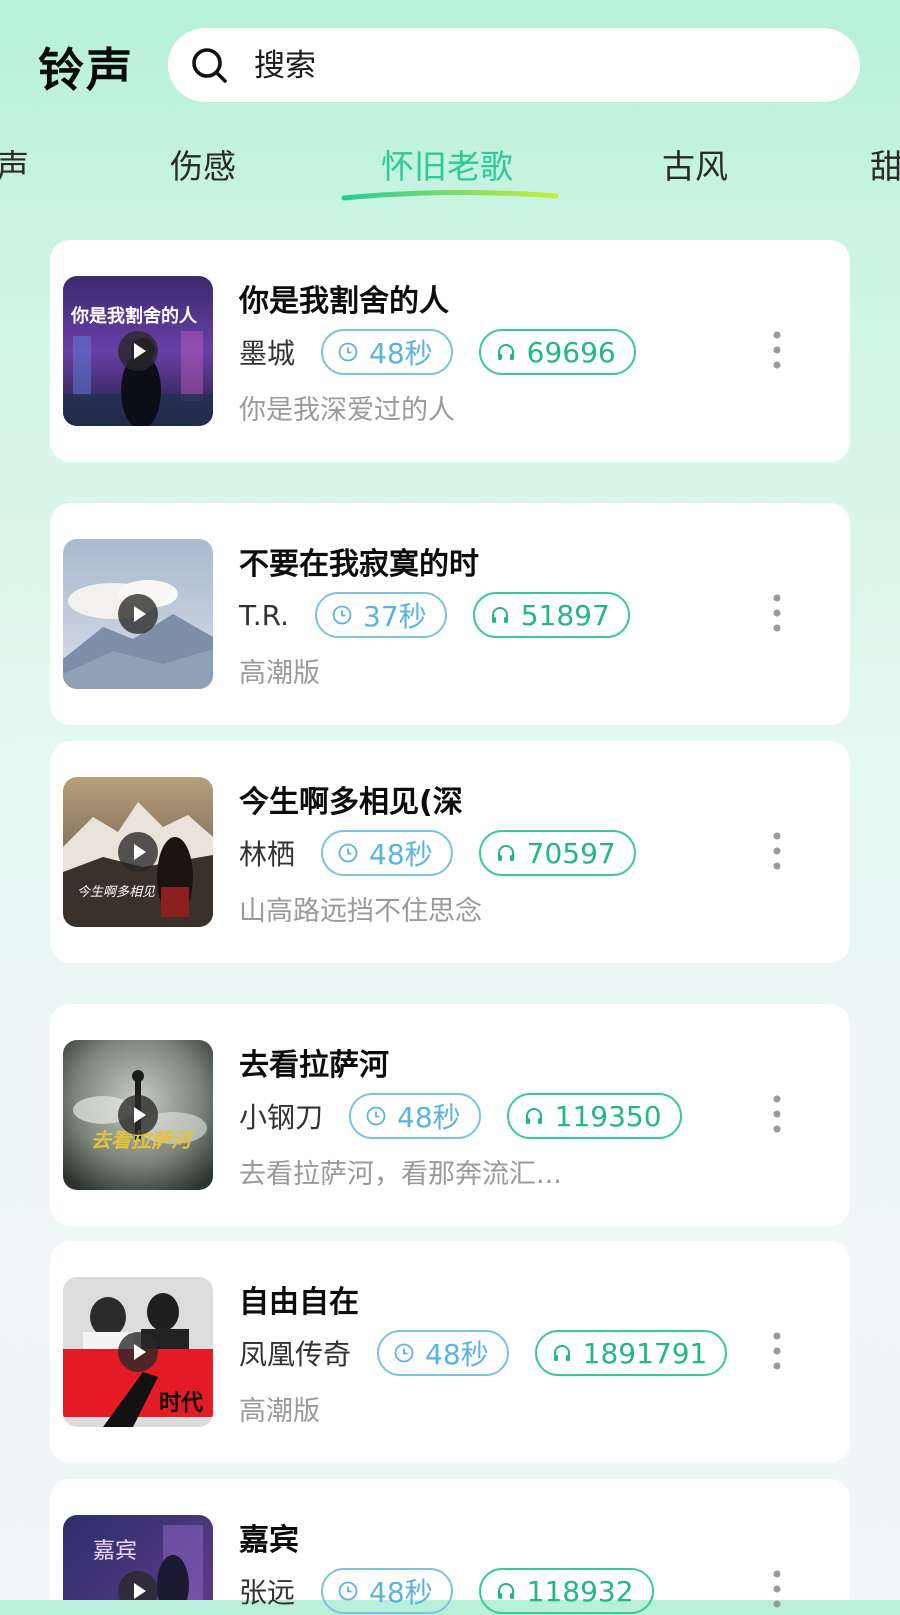  I want to click on plays-count: 119350, so click(608, 1116).